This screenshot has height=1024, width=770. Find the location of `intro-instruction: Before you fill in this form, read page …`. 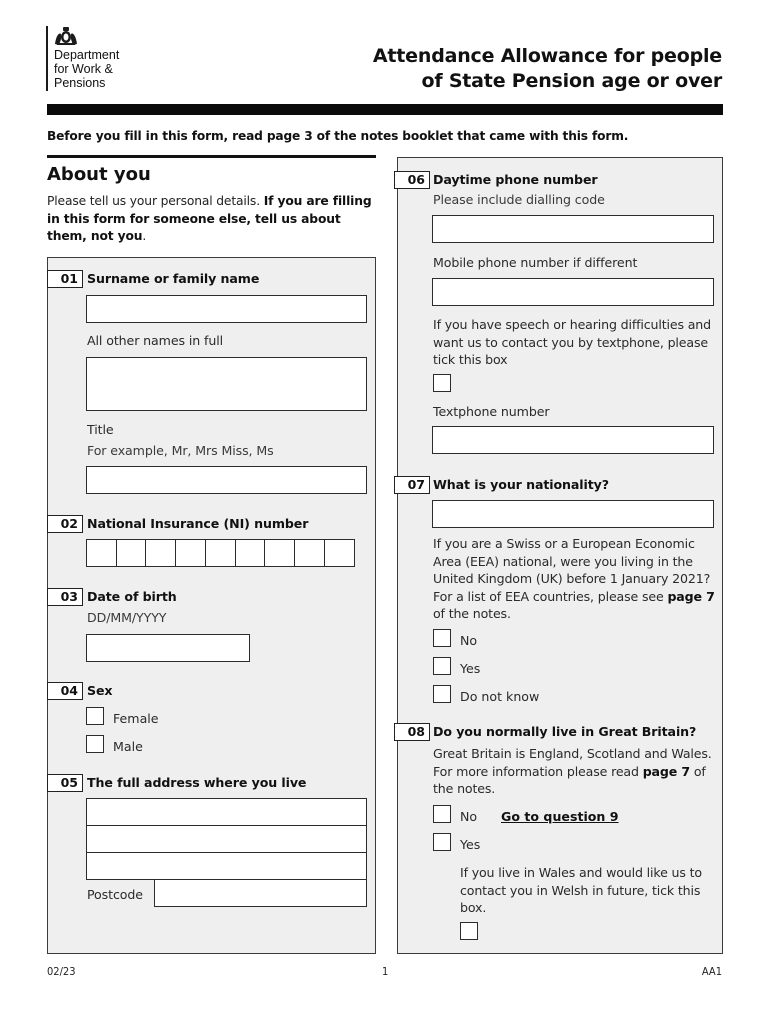

intro-instruction: Before you fill in this form, read page … is located at coordinates (338, 136).